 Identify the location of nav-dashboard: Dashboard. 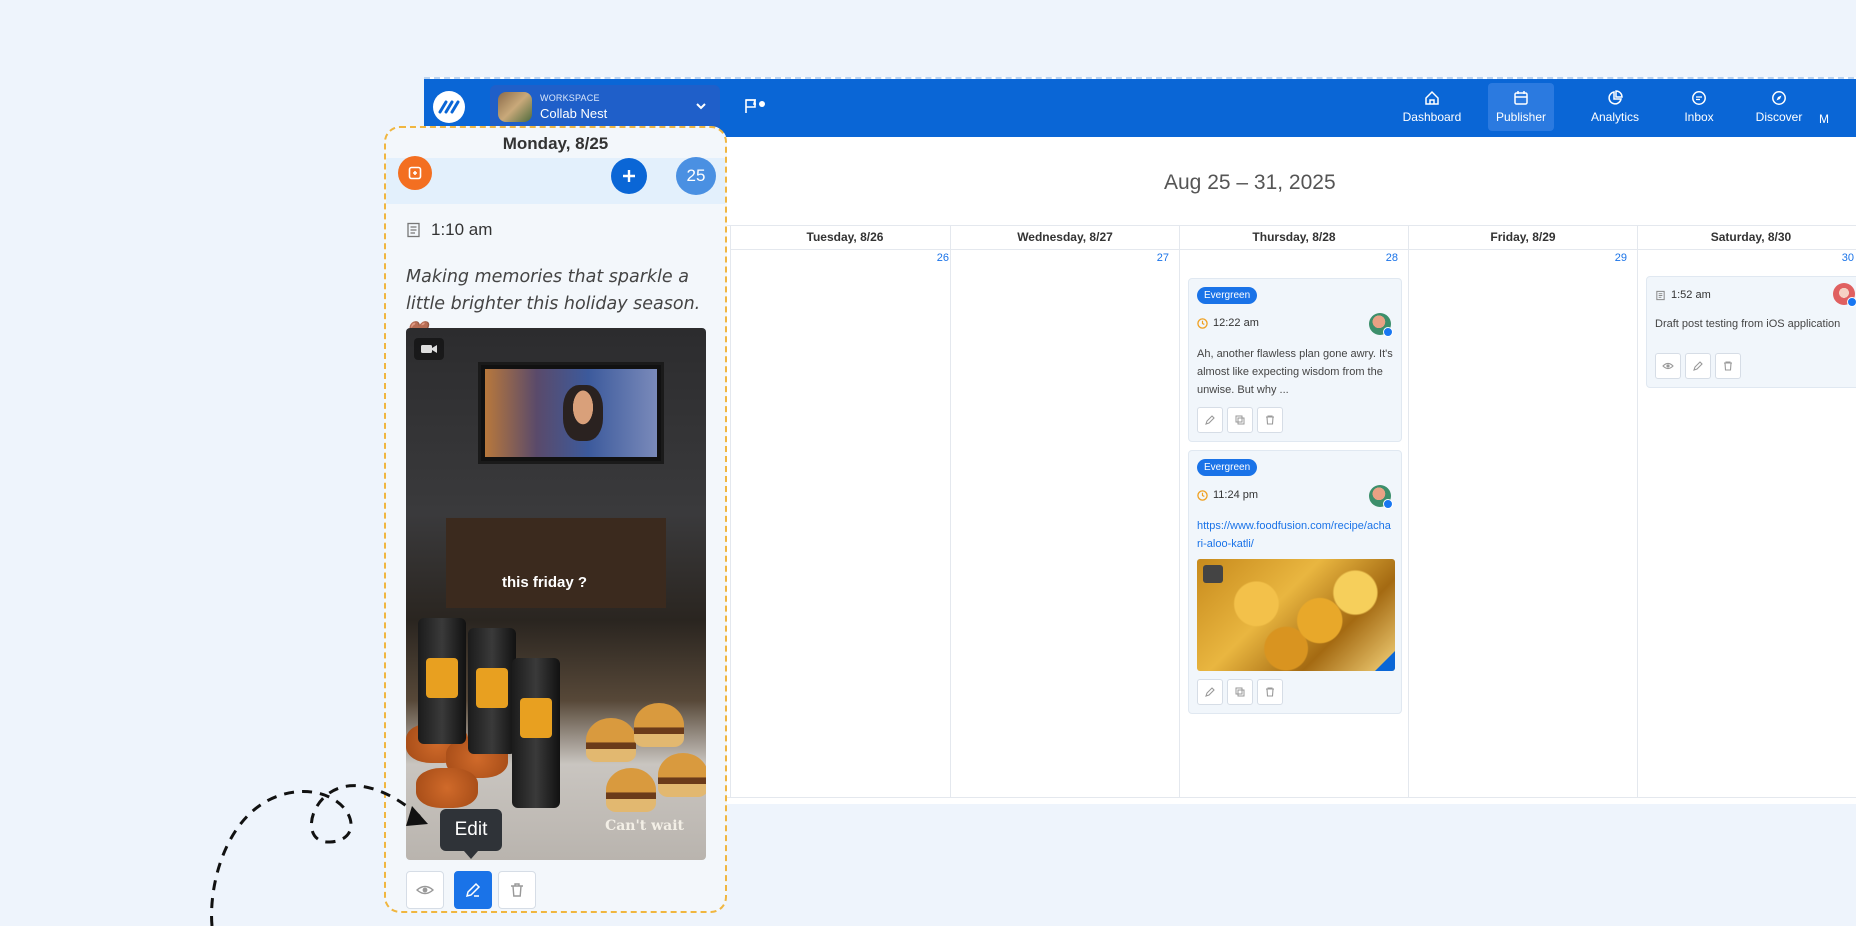
(1432, 107).